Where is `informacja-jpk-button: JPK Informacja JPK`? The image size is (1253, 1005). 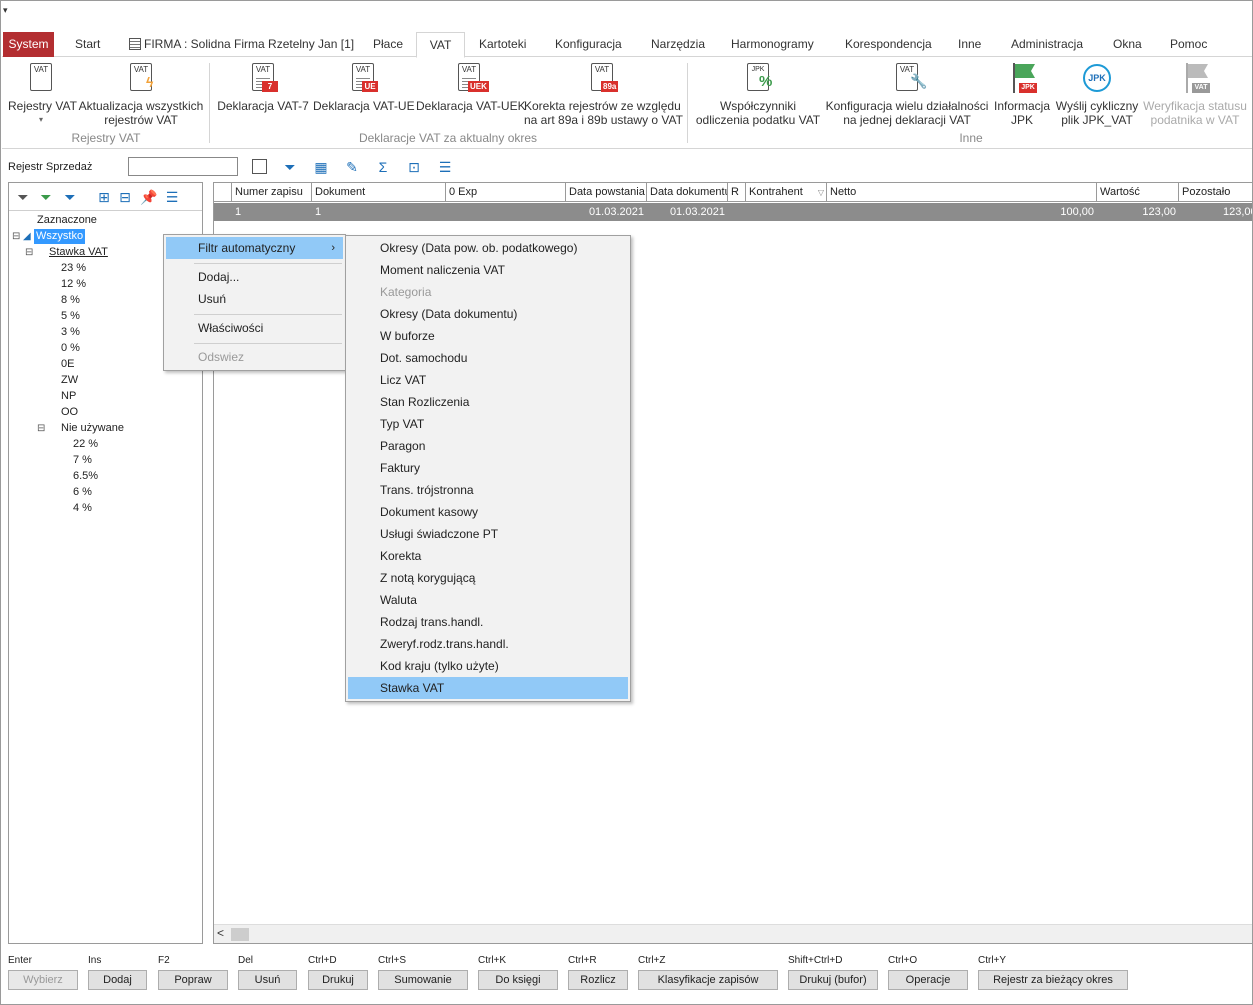
informacja-jpk-button: JPK Informacja JPK is located at coordinates (1022, 94).